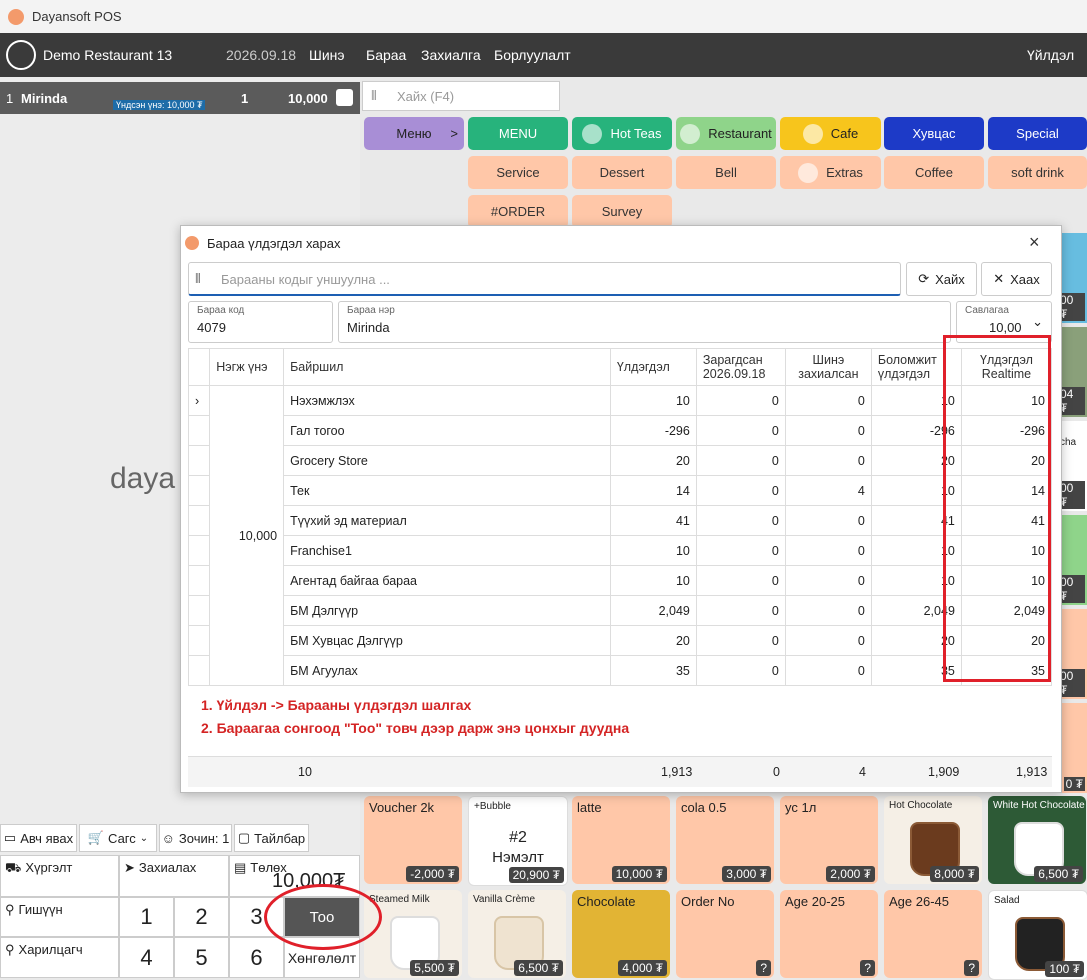 Image resolution: width=1087 pixels, height=980 pixels. Describe the element at coordinates (1037, 172) in the screenshot. I see `category-soft-drink: soft drink` at that location.